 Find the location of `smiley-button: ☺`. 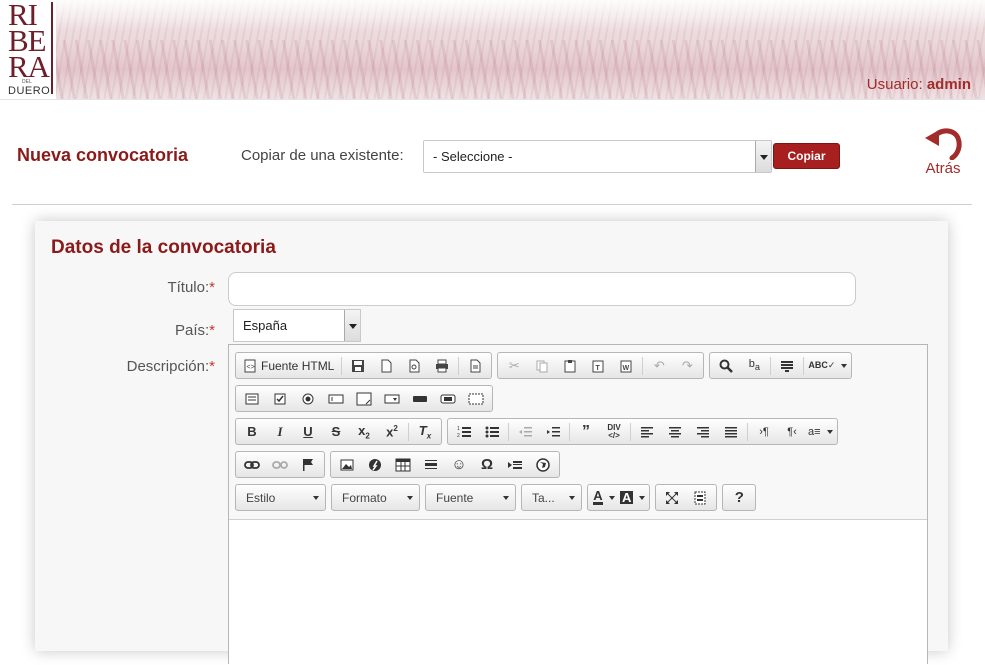

smiley-button: ☺ is located at coordinates (459, 464).